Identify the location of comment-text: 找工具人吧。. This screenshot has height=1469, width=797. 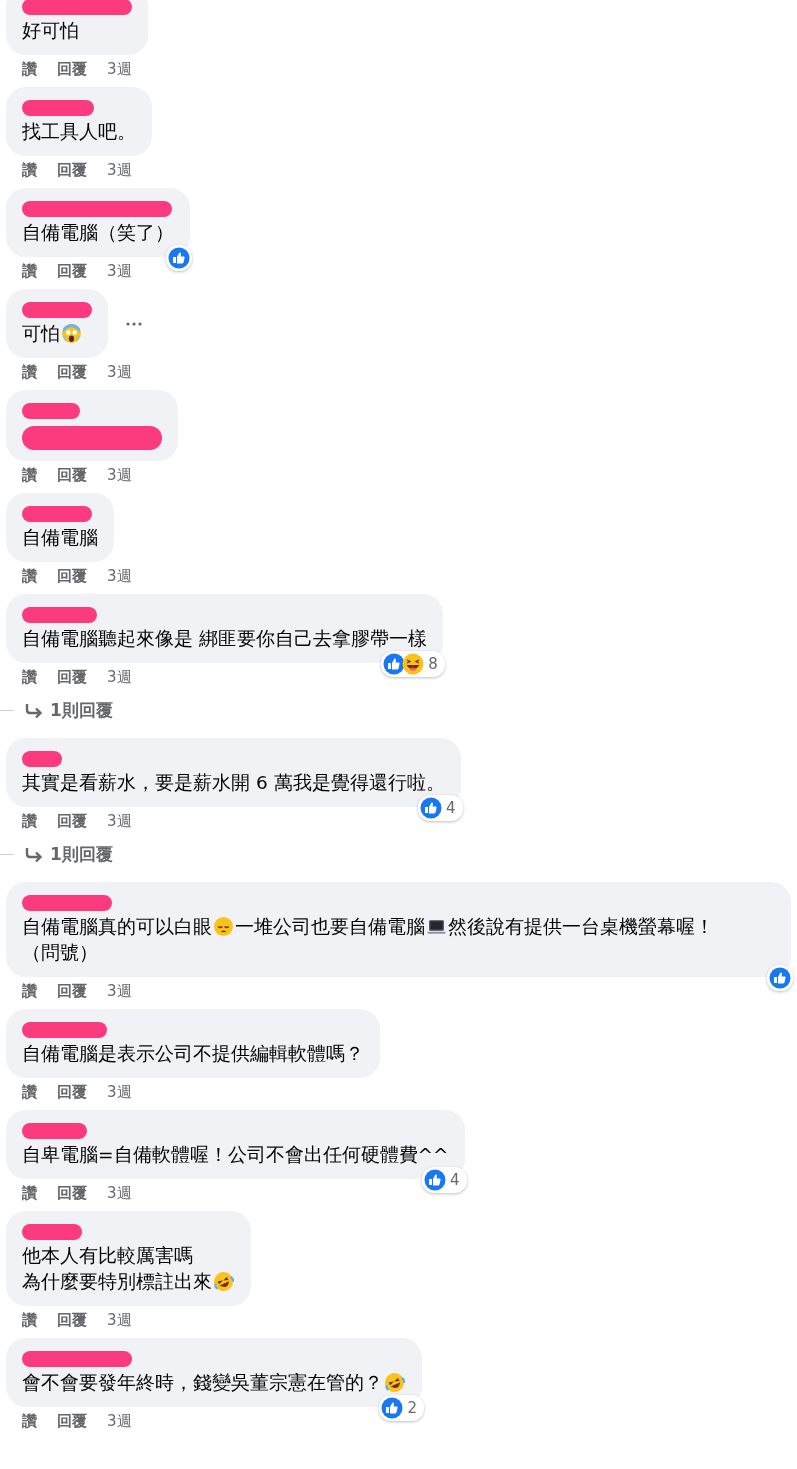
(79, 132).